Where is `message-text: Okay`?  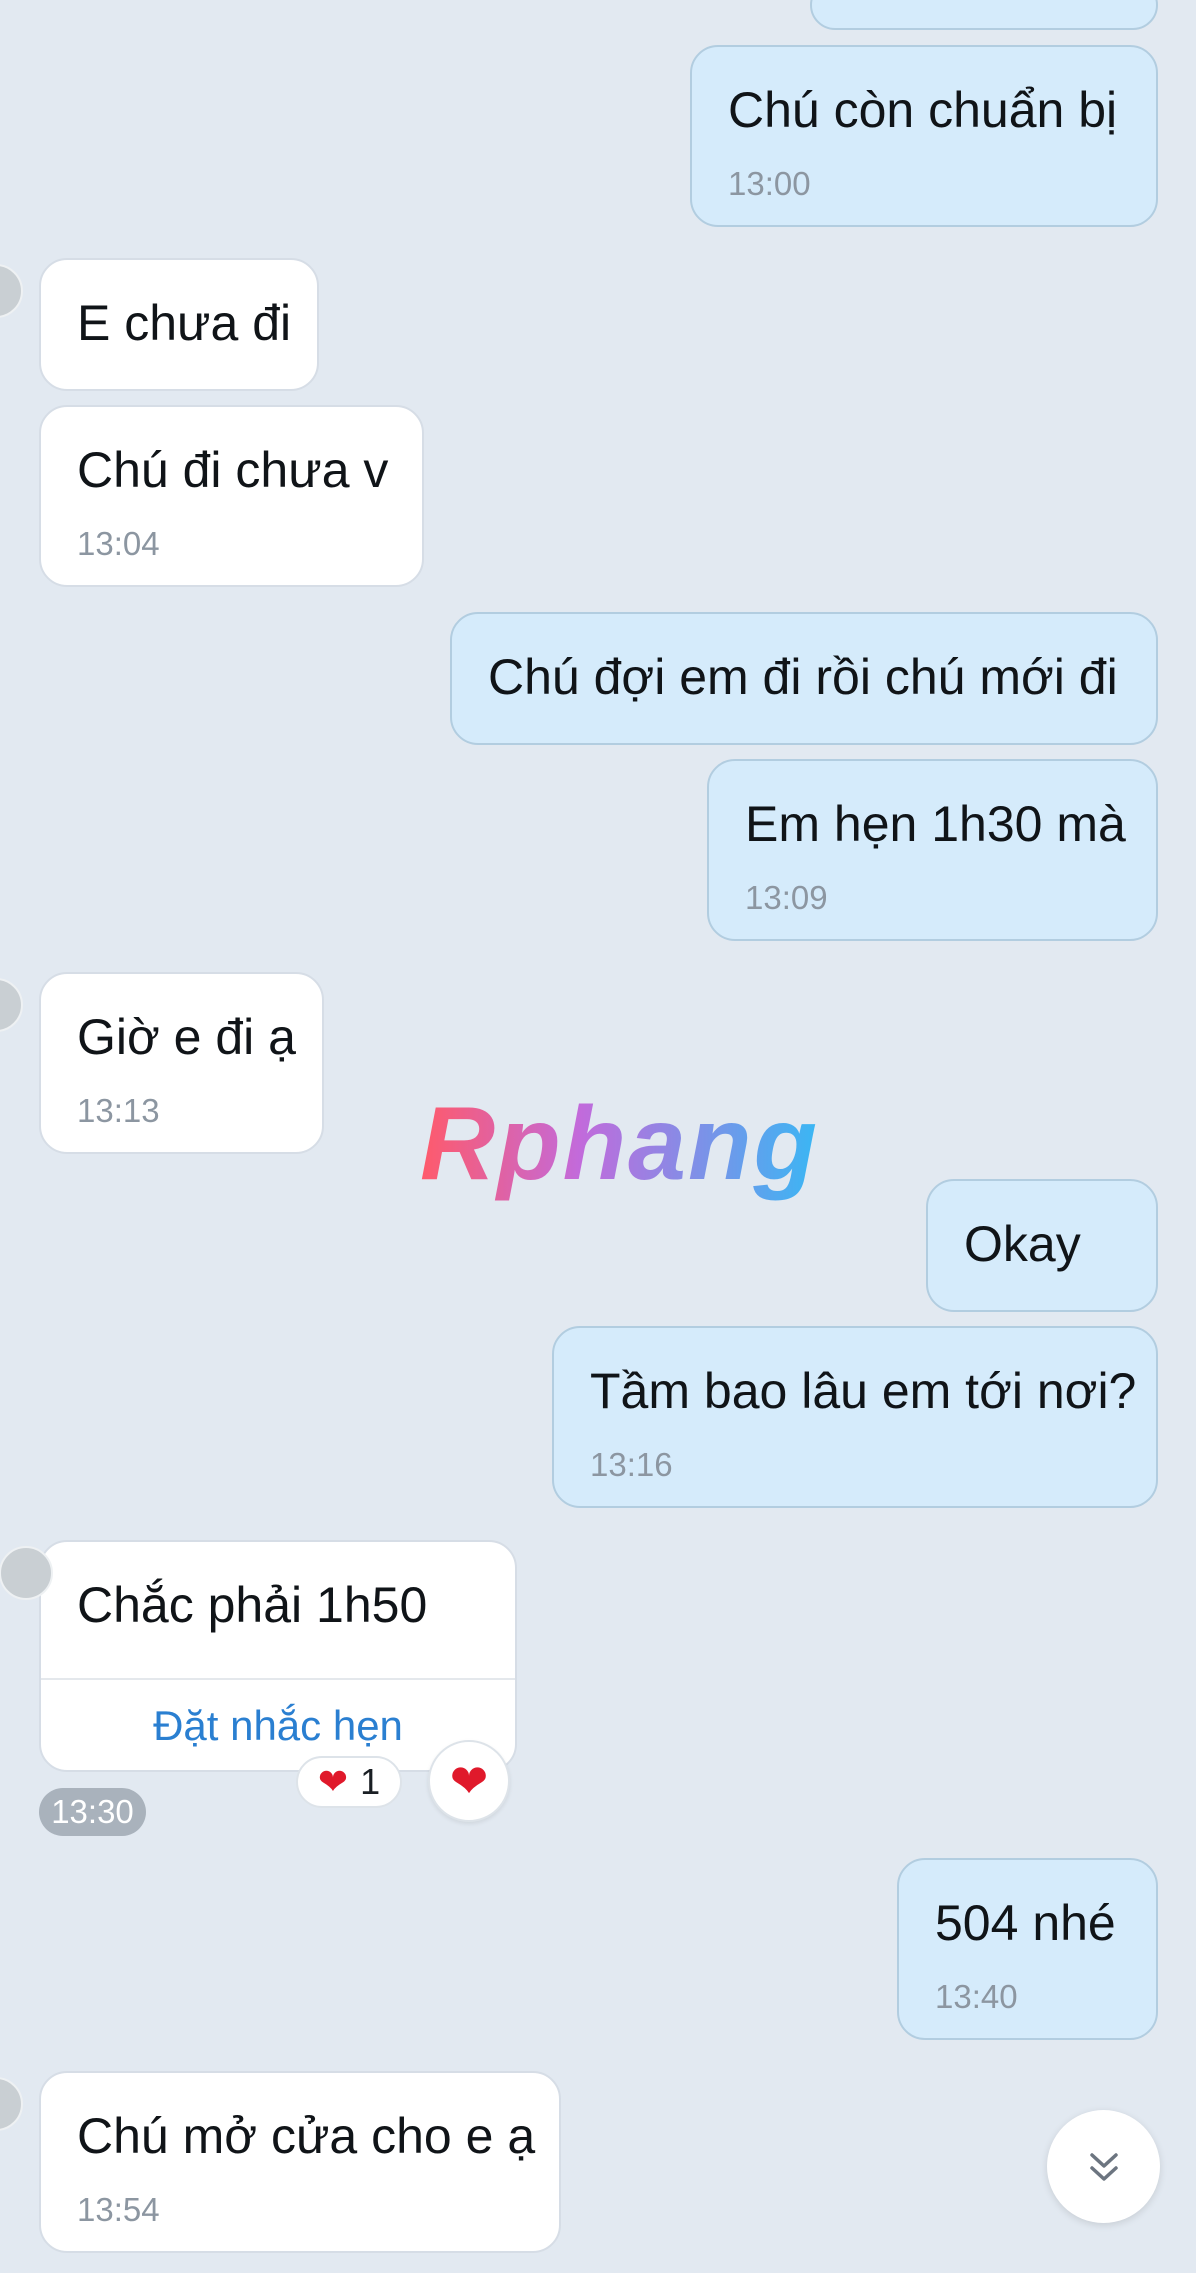 message-text: Okay is located at coordinates (1022, 1244).